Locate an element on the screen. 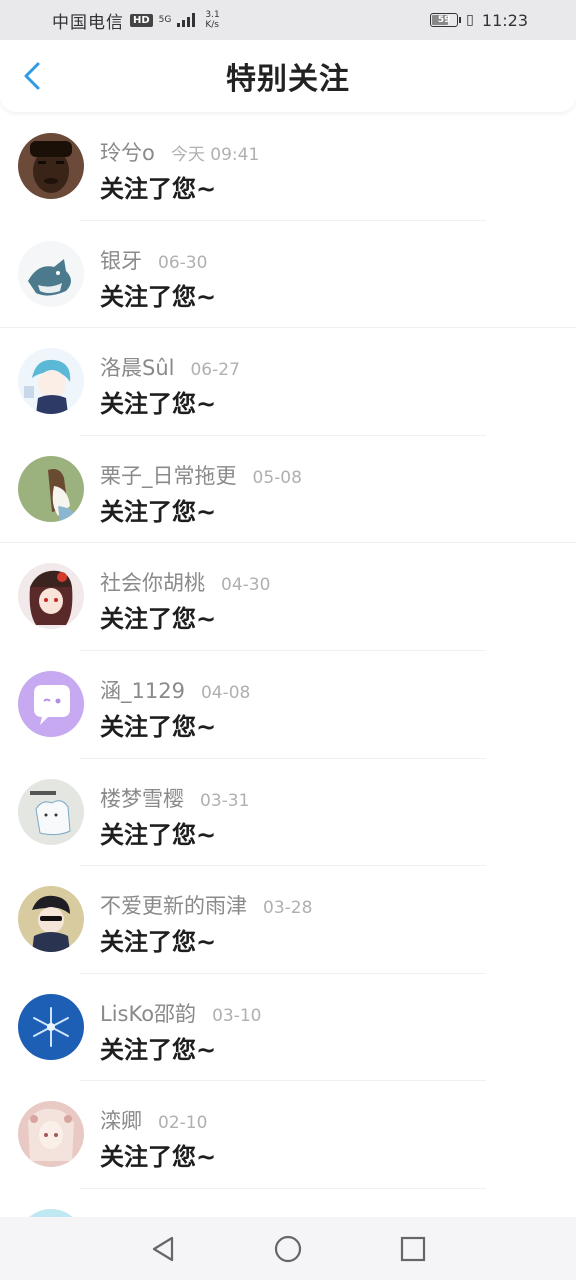  circle-home-icon is located at coordinates (288, 1248).